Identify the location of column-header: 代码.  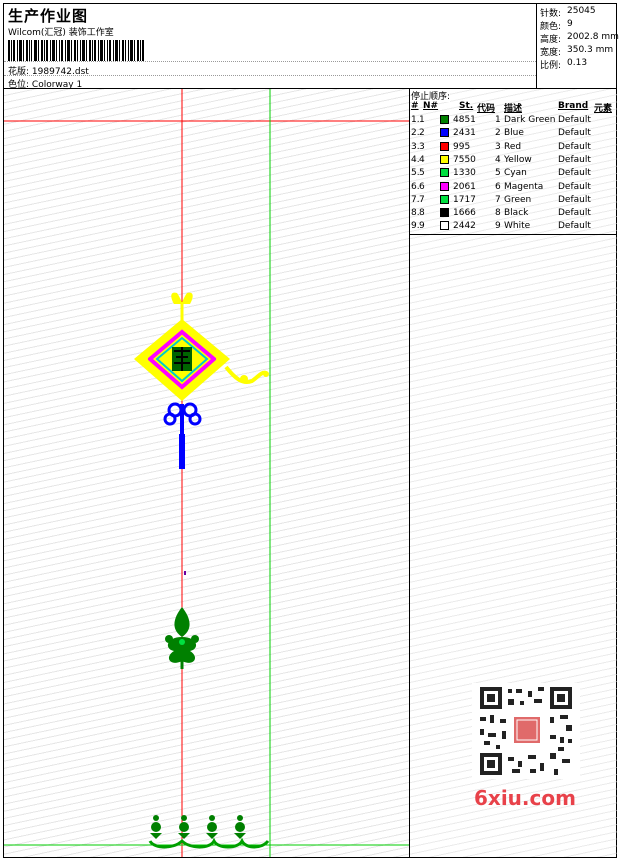
(486, 109).